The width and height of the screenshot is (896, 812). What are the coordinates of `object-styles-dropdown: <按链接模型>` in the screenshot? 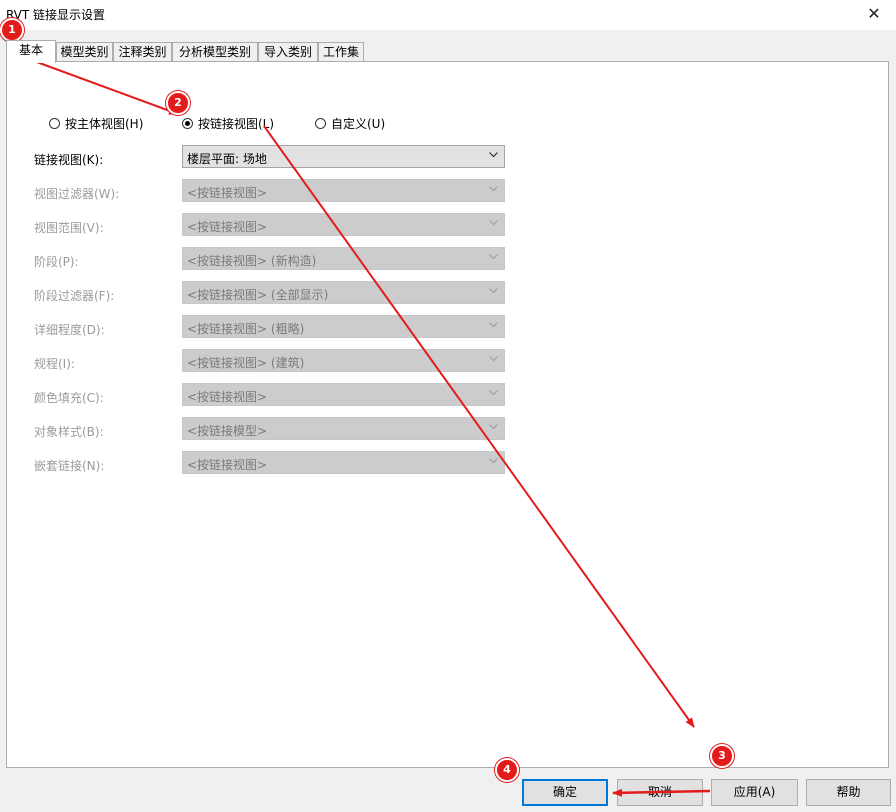 It's located at (343, 428).